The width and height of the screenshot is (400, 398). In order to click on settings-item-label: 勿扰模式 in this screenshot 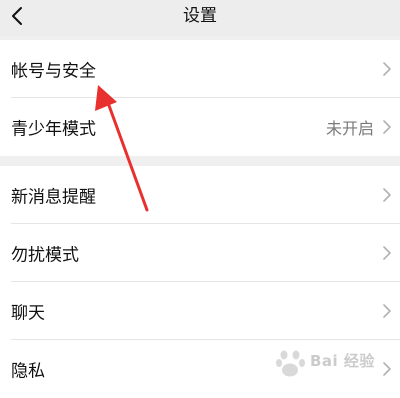, I will do `click(45, 255)`.